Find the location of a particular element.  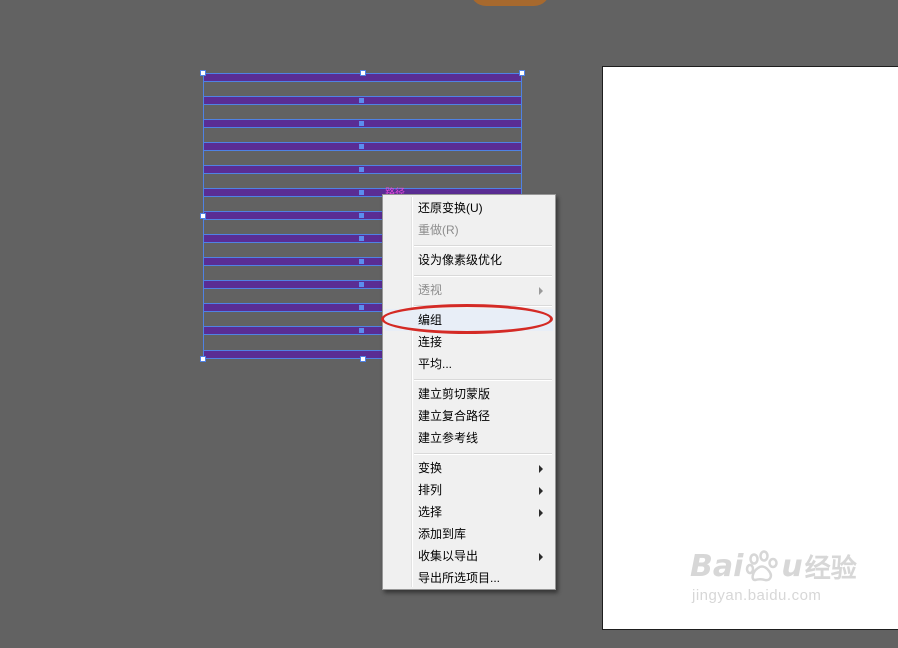

menu-item-label: 连接 is located at coordinates (430, 342).